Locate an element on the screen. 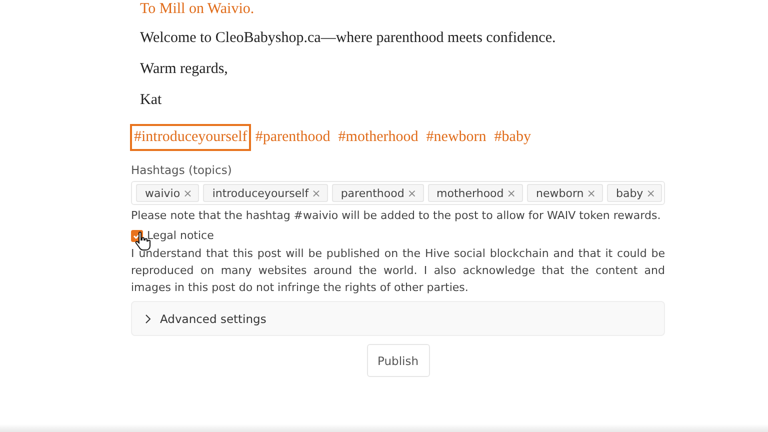 The height and width of the screenshot is (432, 768). tag-label: newborn is located at coordinates (560, 193).